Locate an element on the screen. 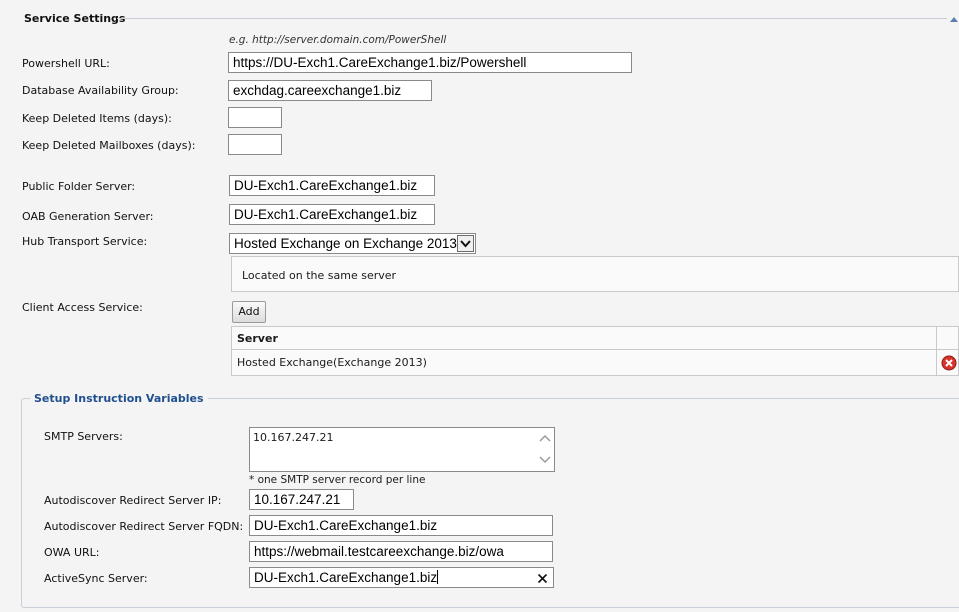  public-folder-server-input: DU-Exch1.CareExchange1.biz is located at coordinates (332, 185).